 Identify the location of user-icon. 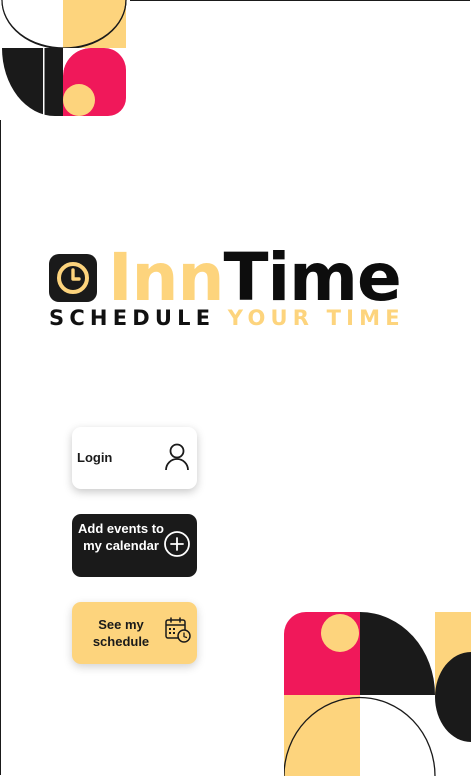
(177, 459).